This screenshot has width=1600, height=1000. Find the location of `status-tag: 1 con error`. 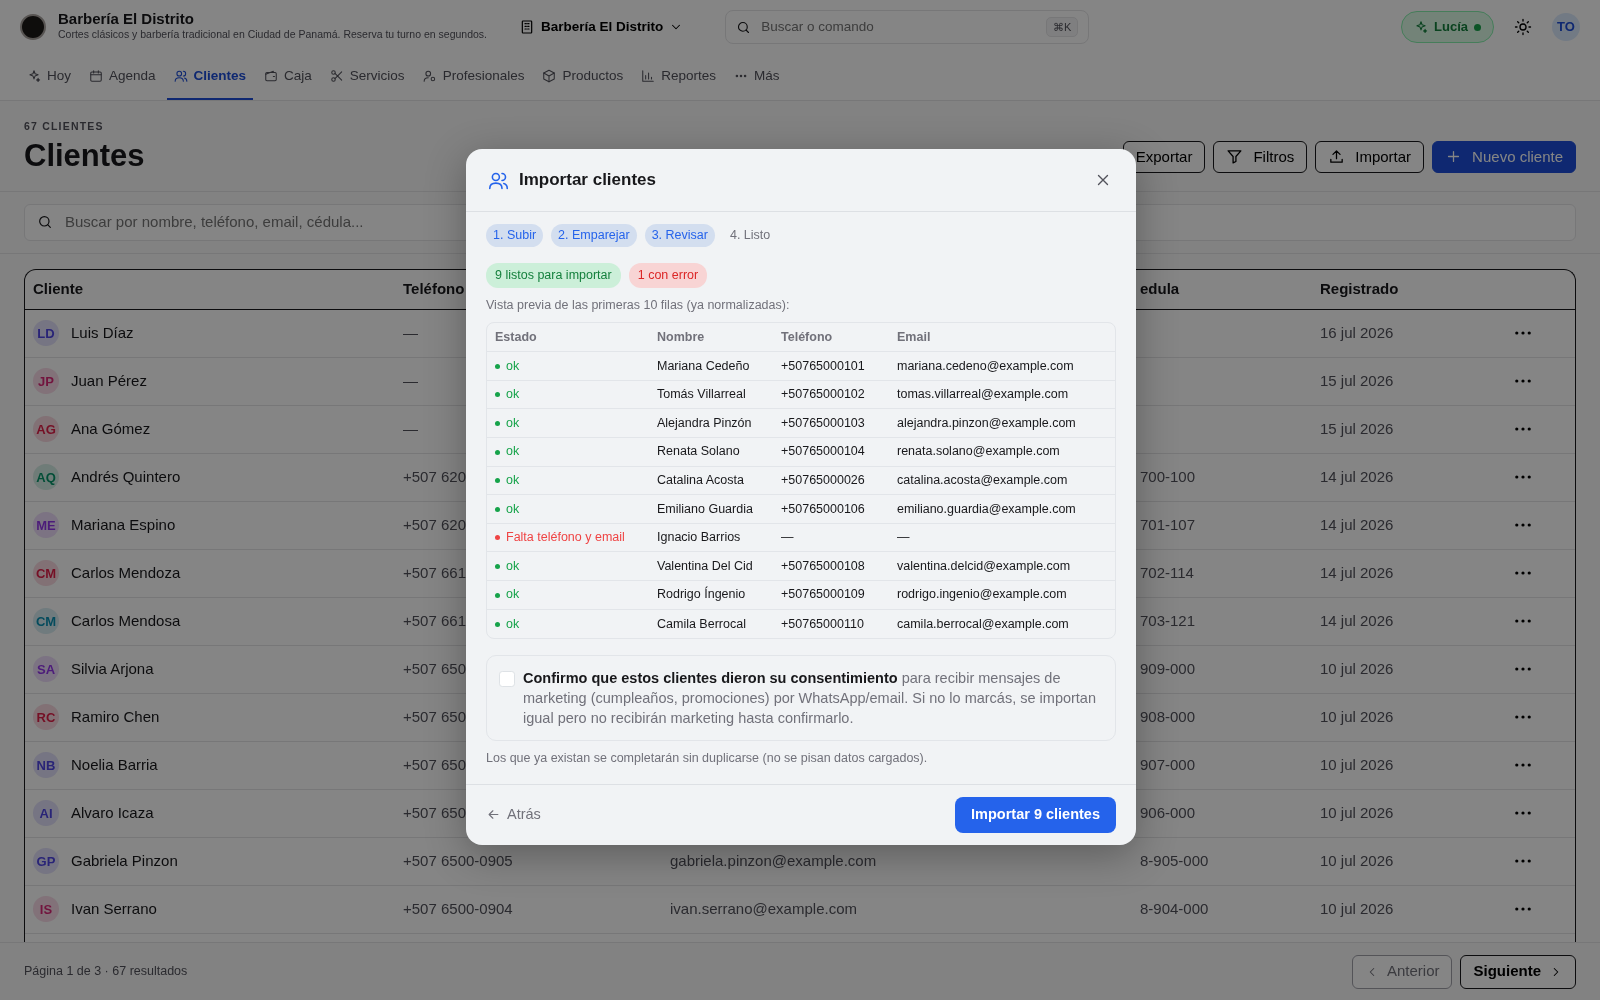

status-tag: 1 con error is located at coordinates (668, 275).